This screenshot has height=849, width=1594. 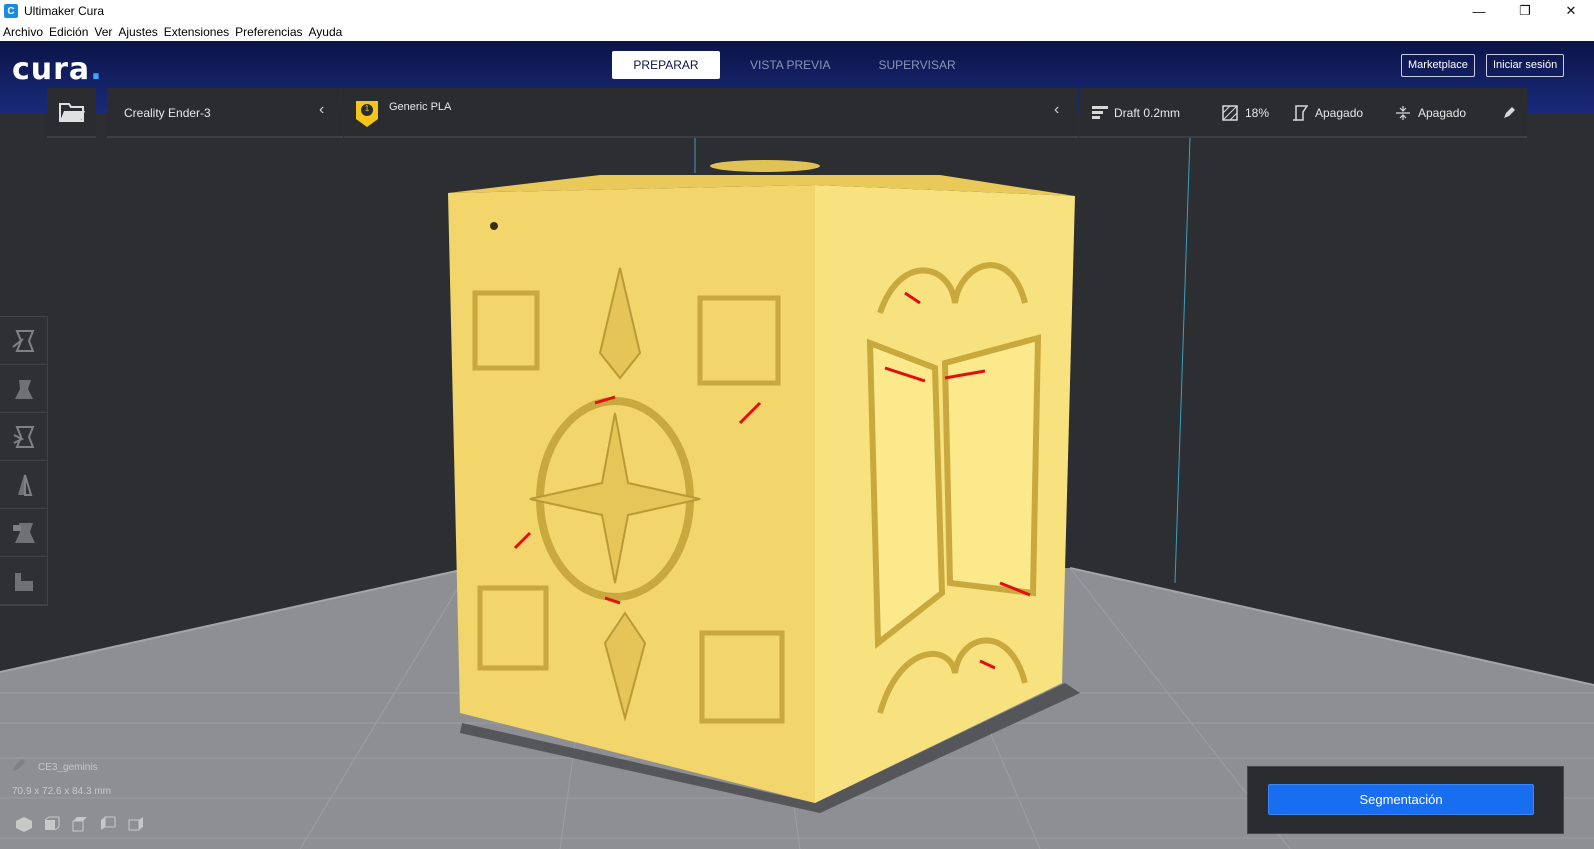 What do you see at coordinates (167, 113) in the screenshot?
I see `printer-name: Creality Ender-3` at bounding box center [167, 113].